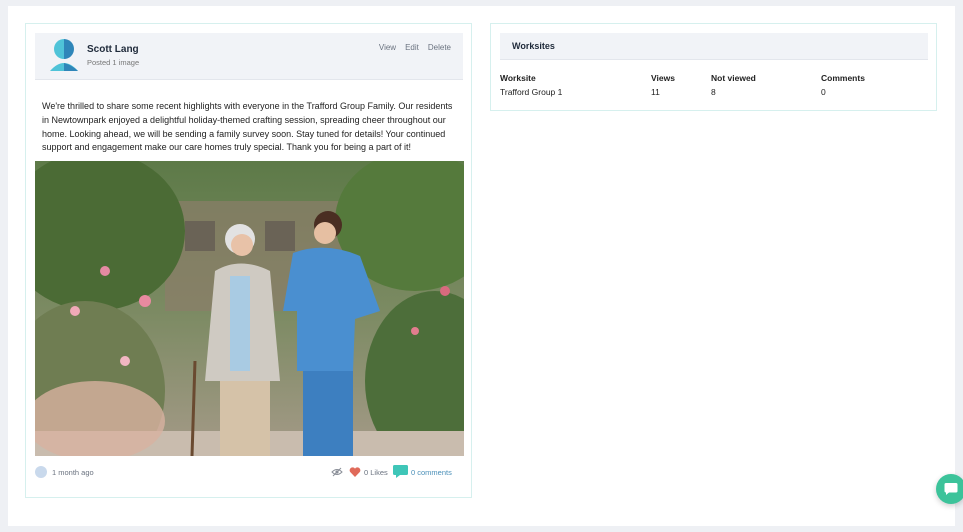  Describe the element at coordinates (73, 472) in the screenshot. I see `post-time: 1 month ago` at that location.